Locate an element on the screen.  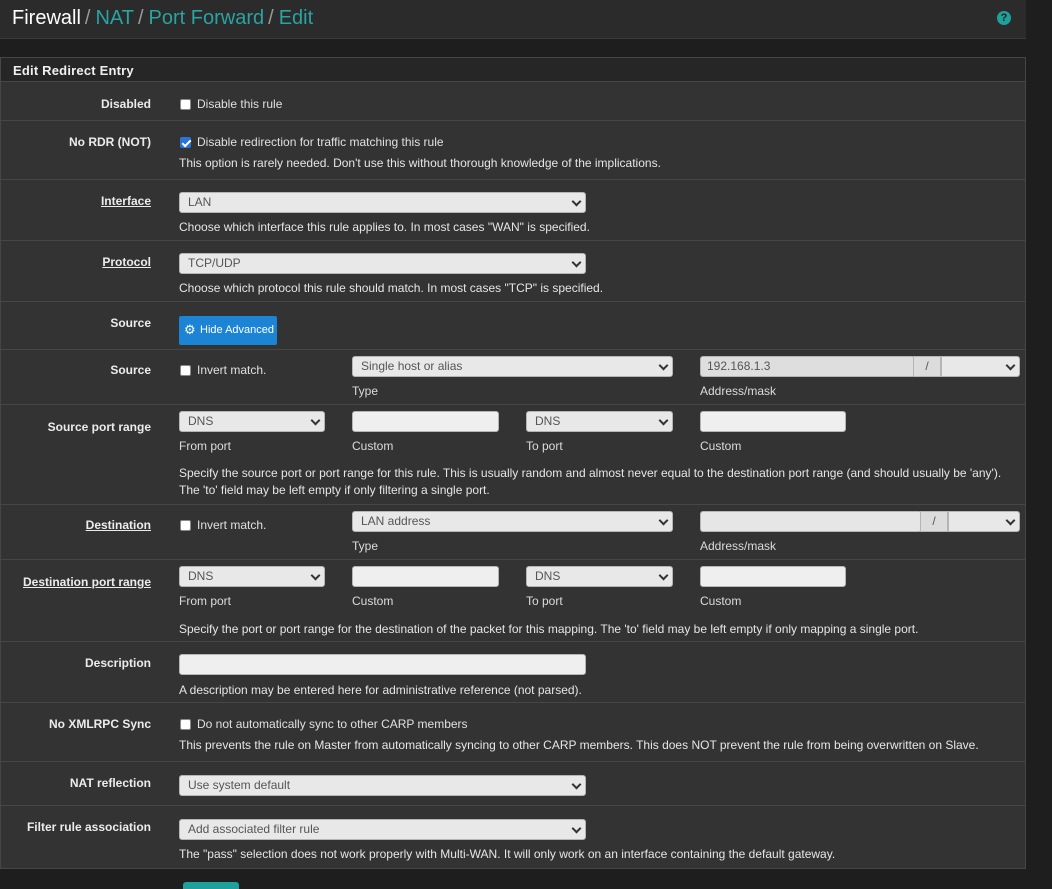
source-from-caption: From port is located at coordinates (205, 446).